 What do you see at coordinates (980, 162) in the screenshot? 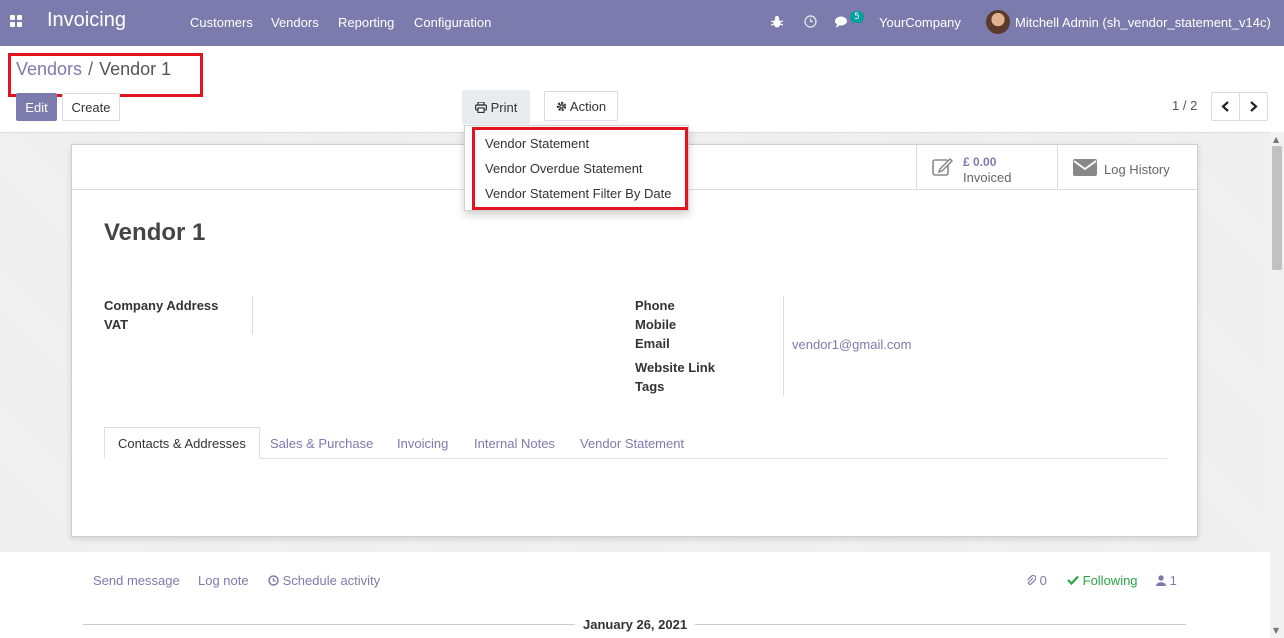
I see `invoiced-amount: £ 0.00` at bounding box center [980, 162].